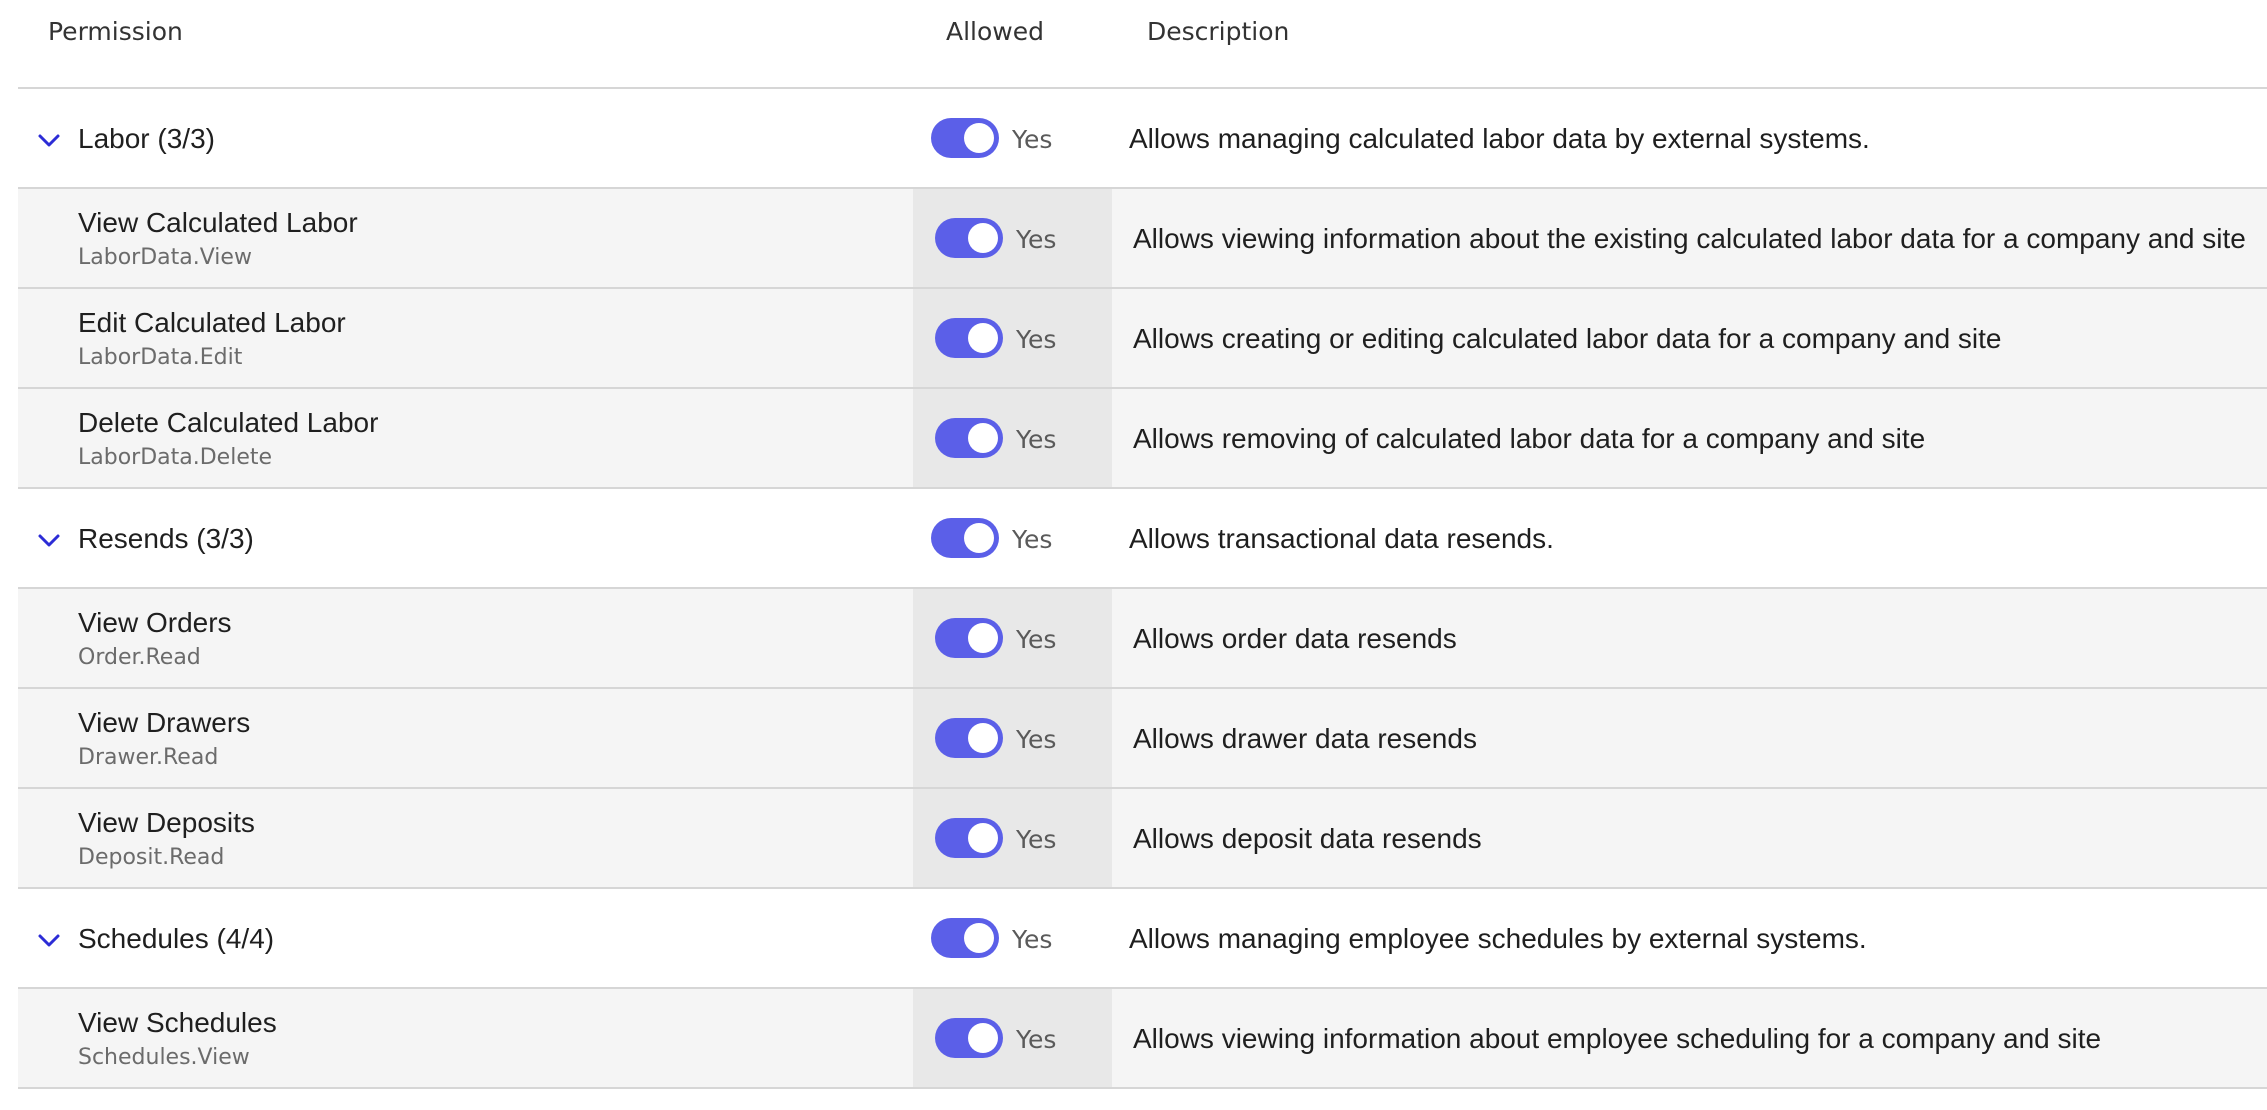 The width and height of the screenshot is (2267, 1110). What do you see at coordinates (165, 257) in the screenshot?
I see `permission-code: LaborData.View` at bounding box center [165, 257].